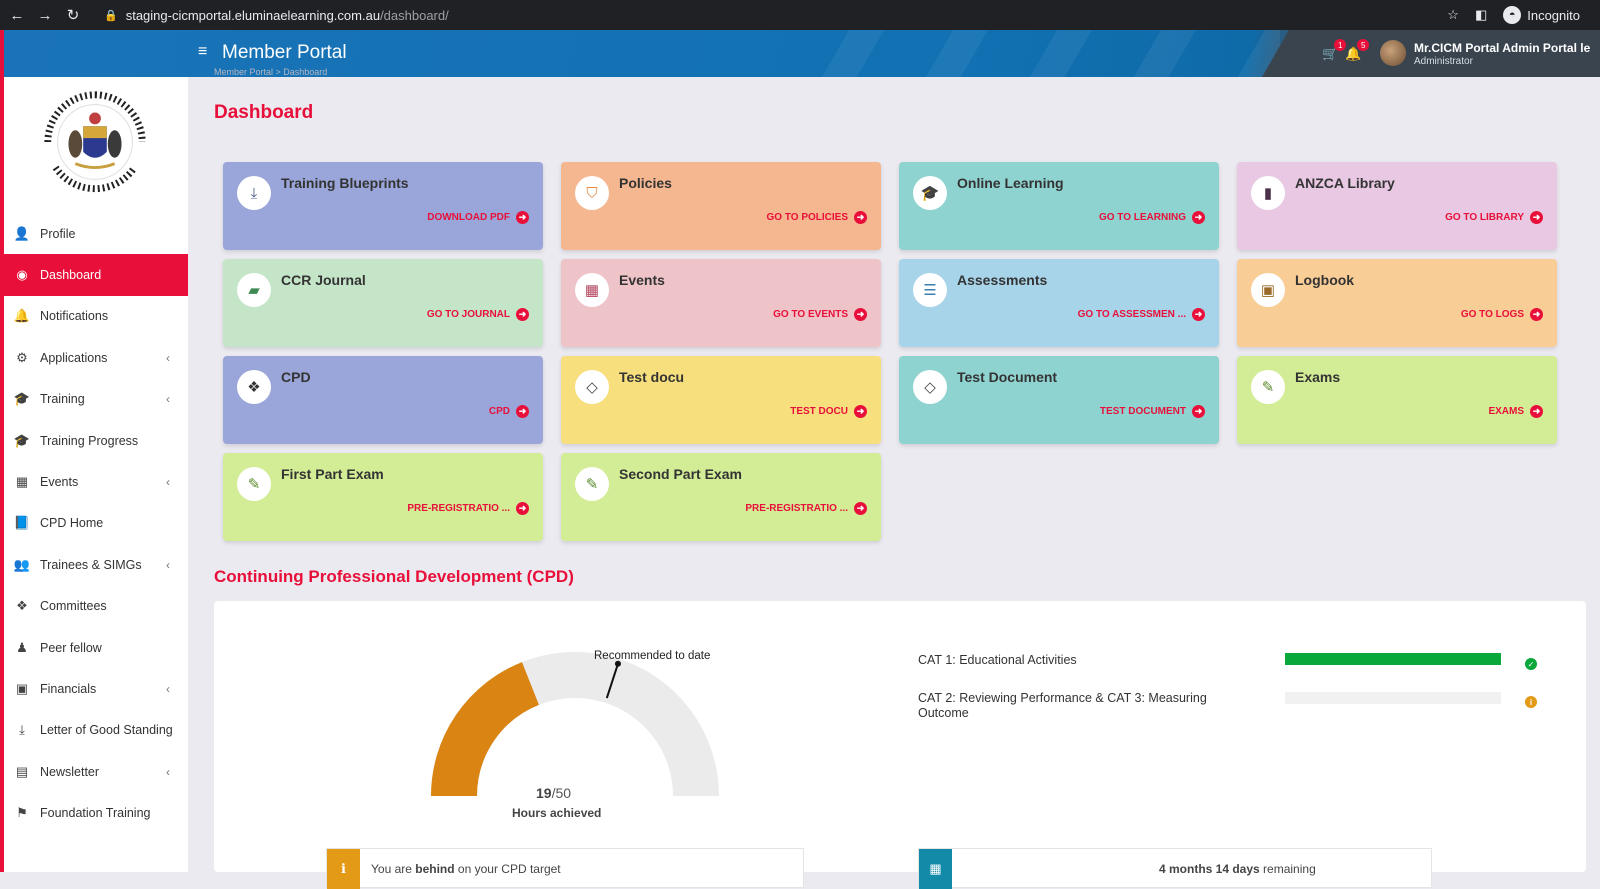 This screenshot has width=1600, height=889. What do you see at coordinates (96, 564) in the screenshot?
I see `sidebar-item-trainees: 👥 Trainees & SIMGs ‹` at bounding box center [96, 564].